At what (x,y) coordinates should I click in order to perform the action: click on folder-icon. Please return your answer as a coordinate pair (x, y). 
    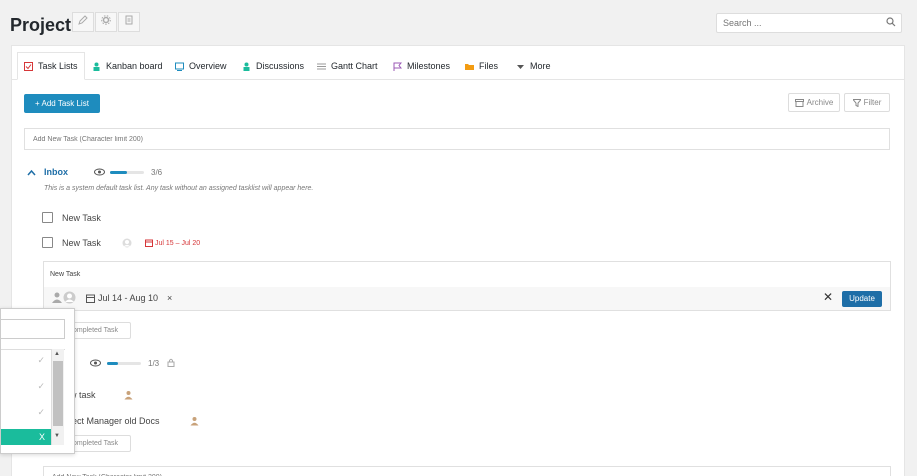
    Looking at the image, I should click on (469, 66).